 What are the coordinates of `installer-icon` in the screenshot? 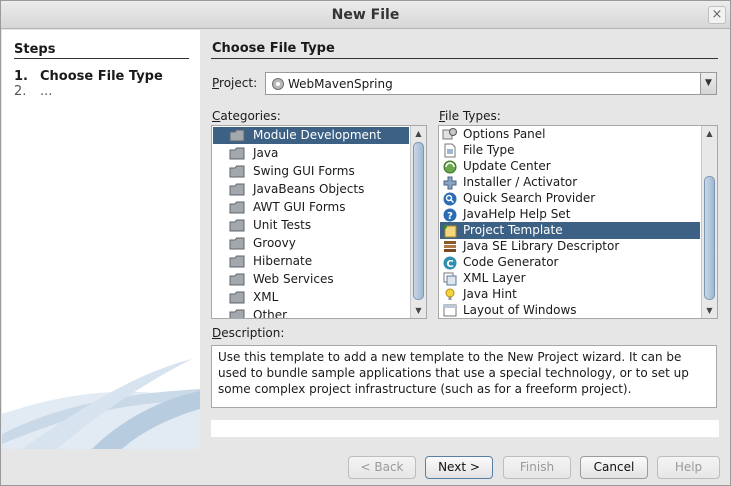 It's located at (450, 183).